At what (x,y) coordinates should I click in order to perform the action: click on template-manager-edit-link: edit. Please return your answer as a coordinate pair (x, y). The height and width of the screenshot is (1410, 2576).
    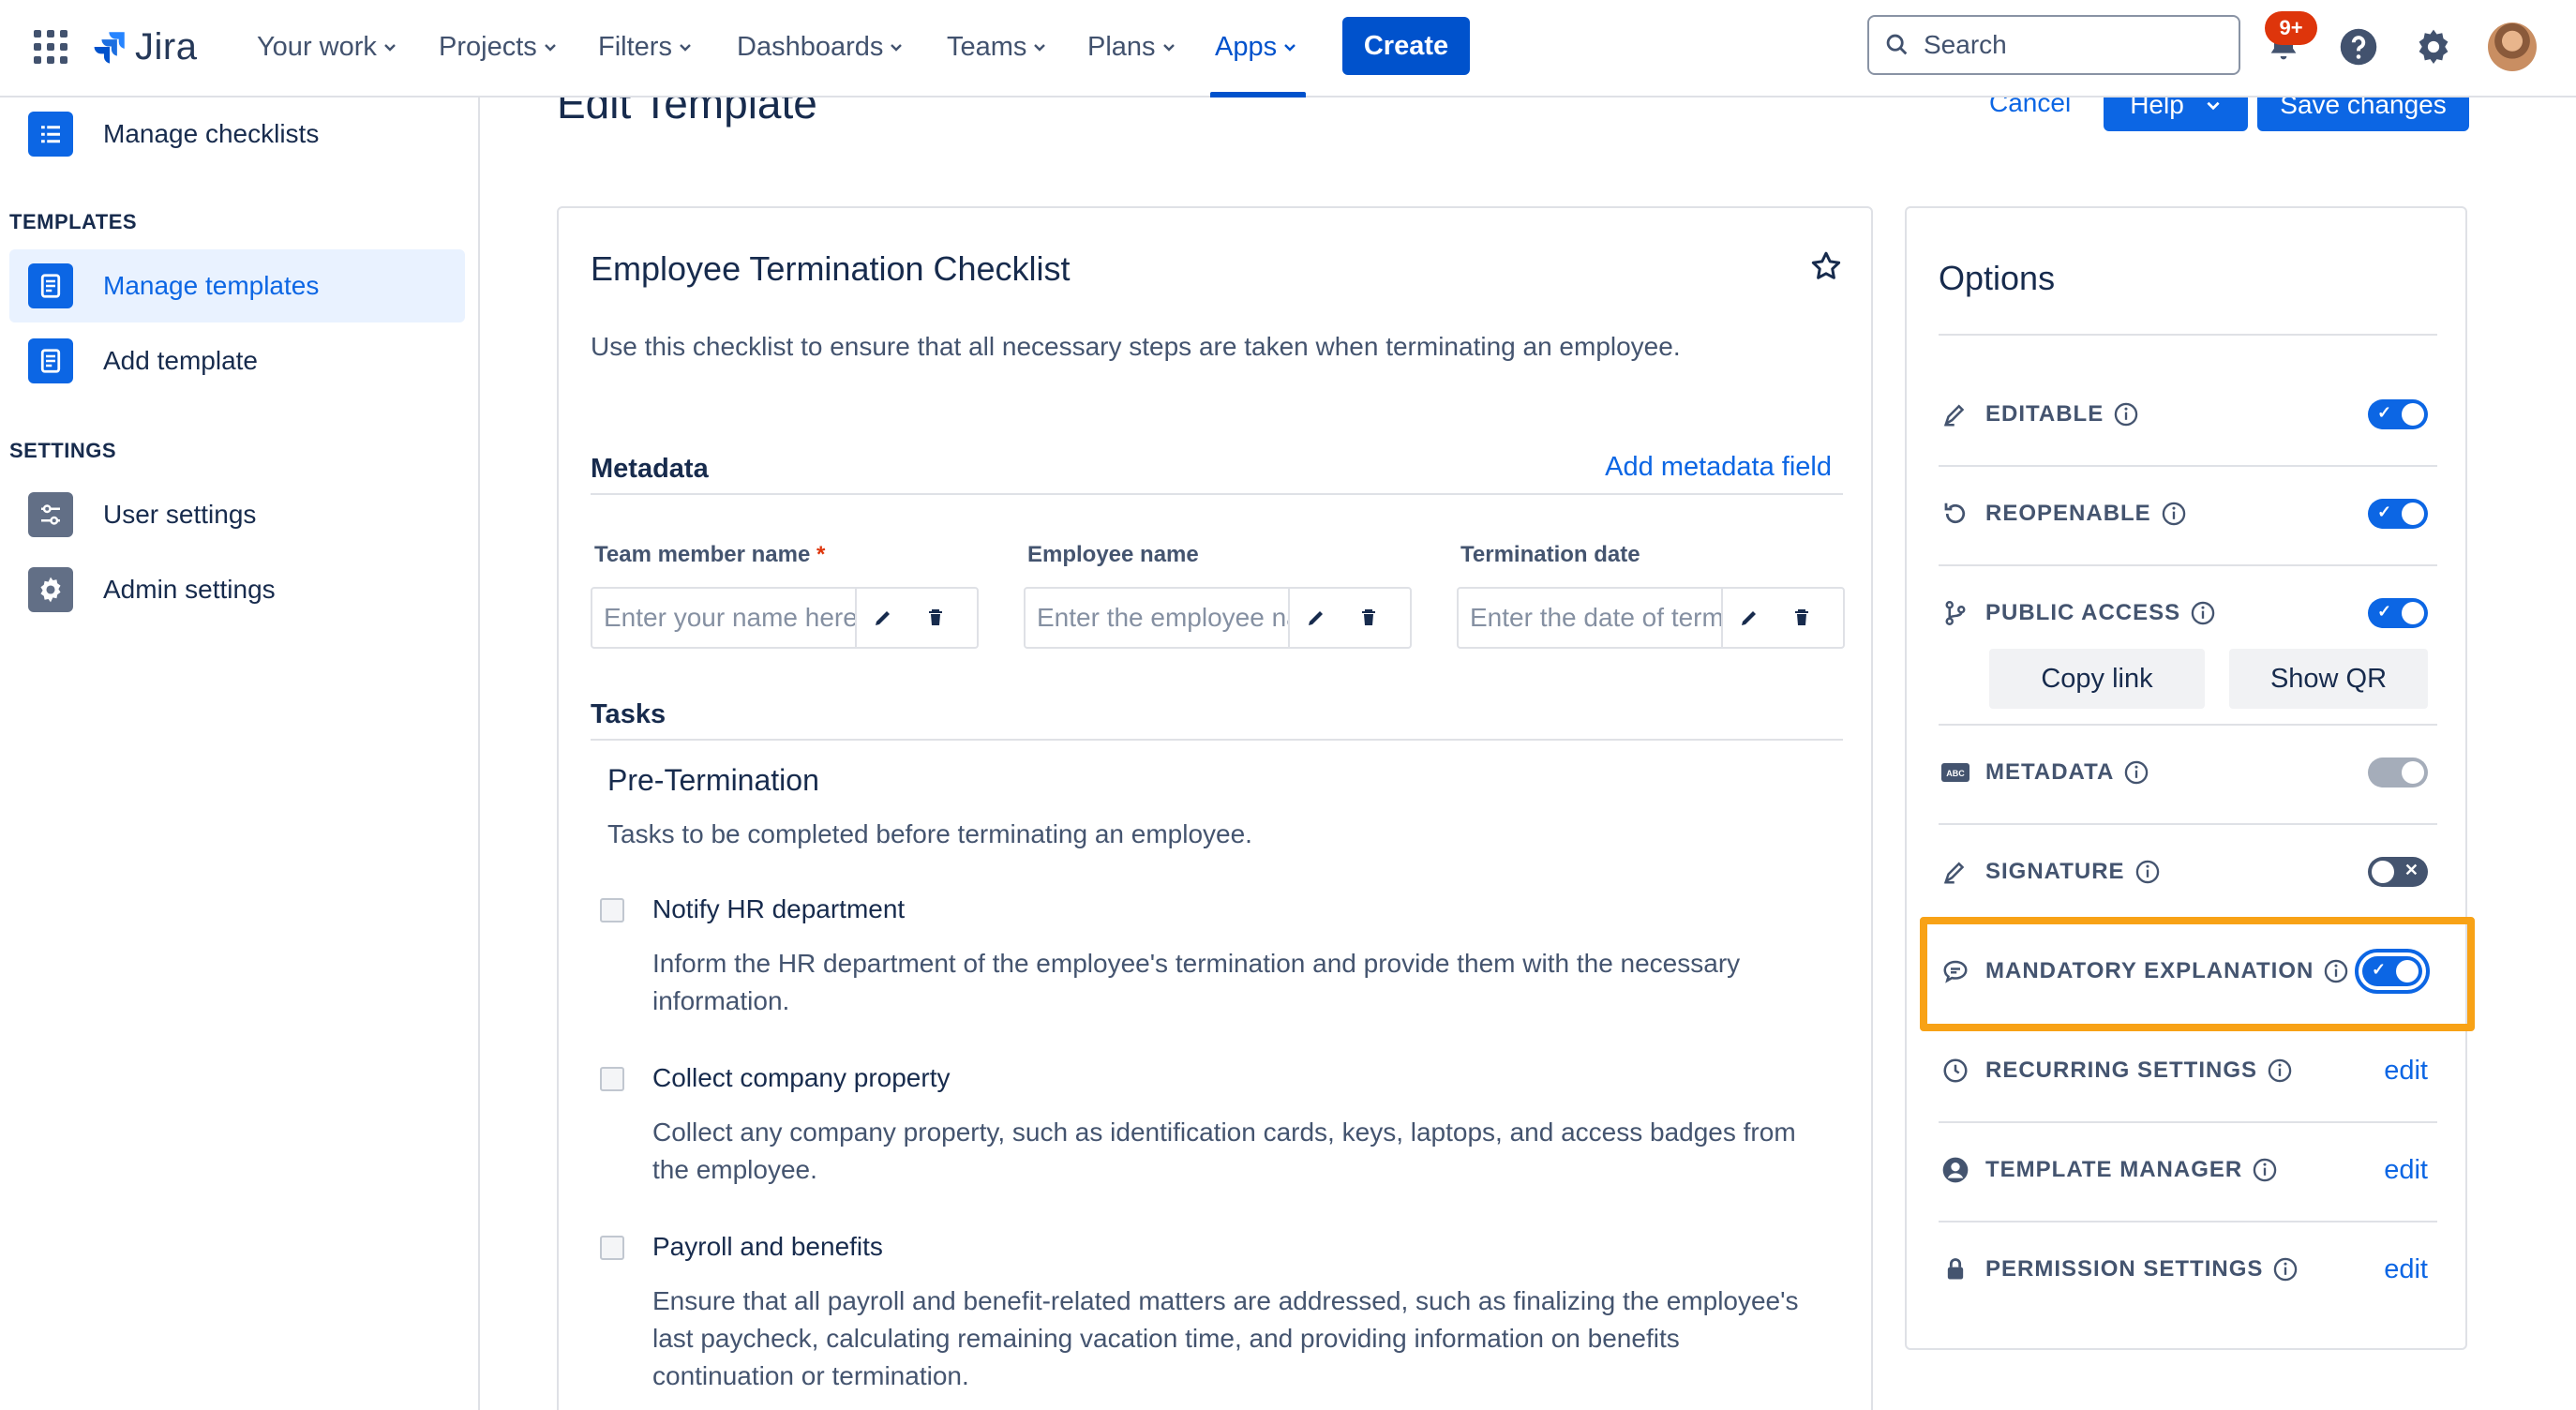
    Looking at the image, I should click on (2406, 1170).